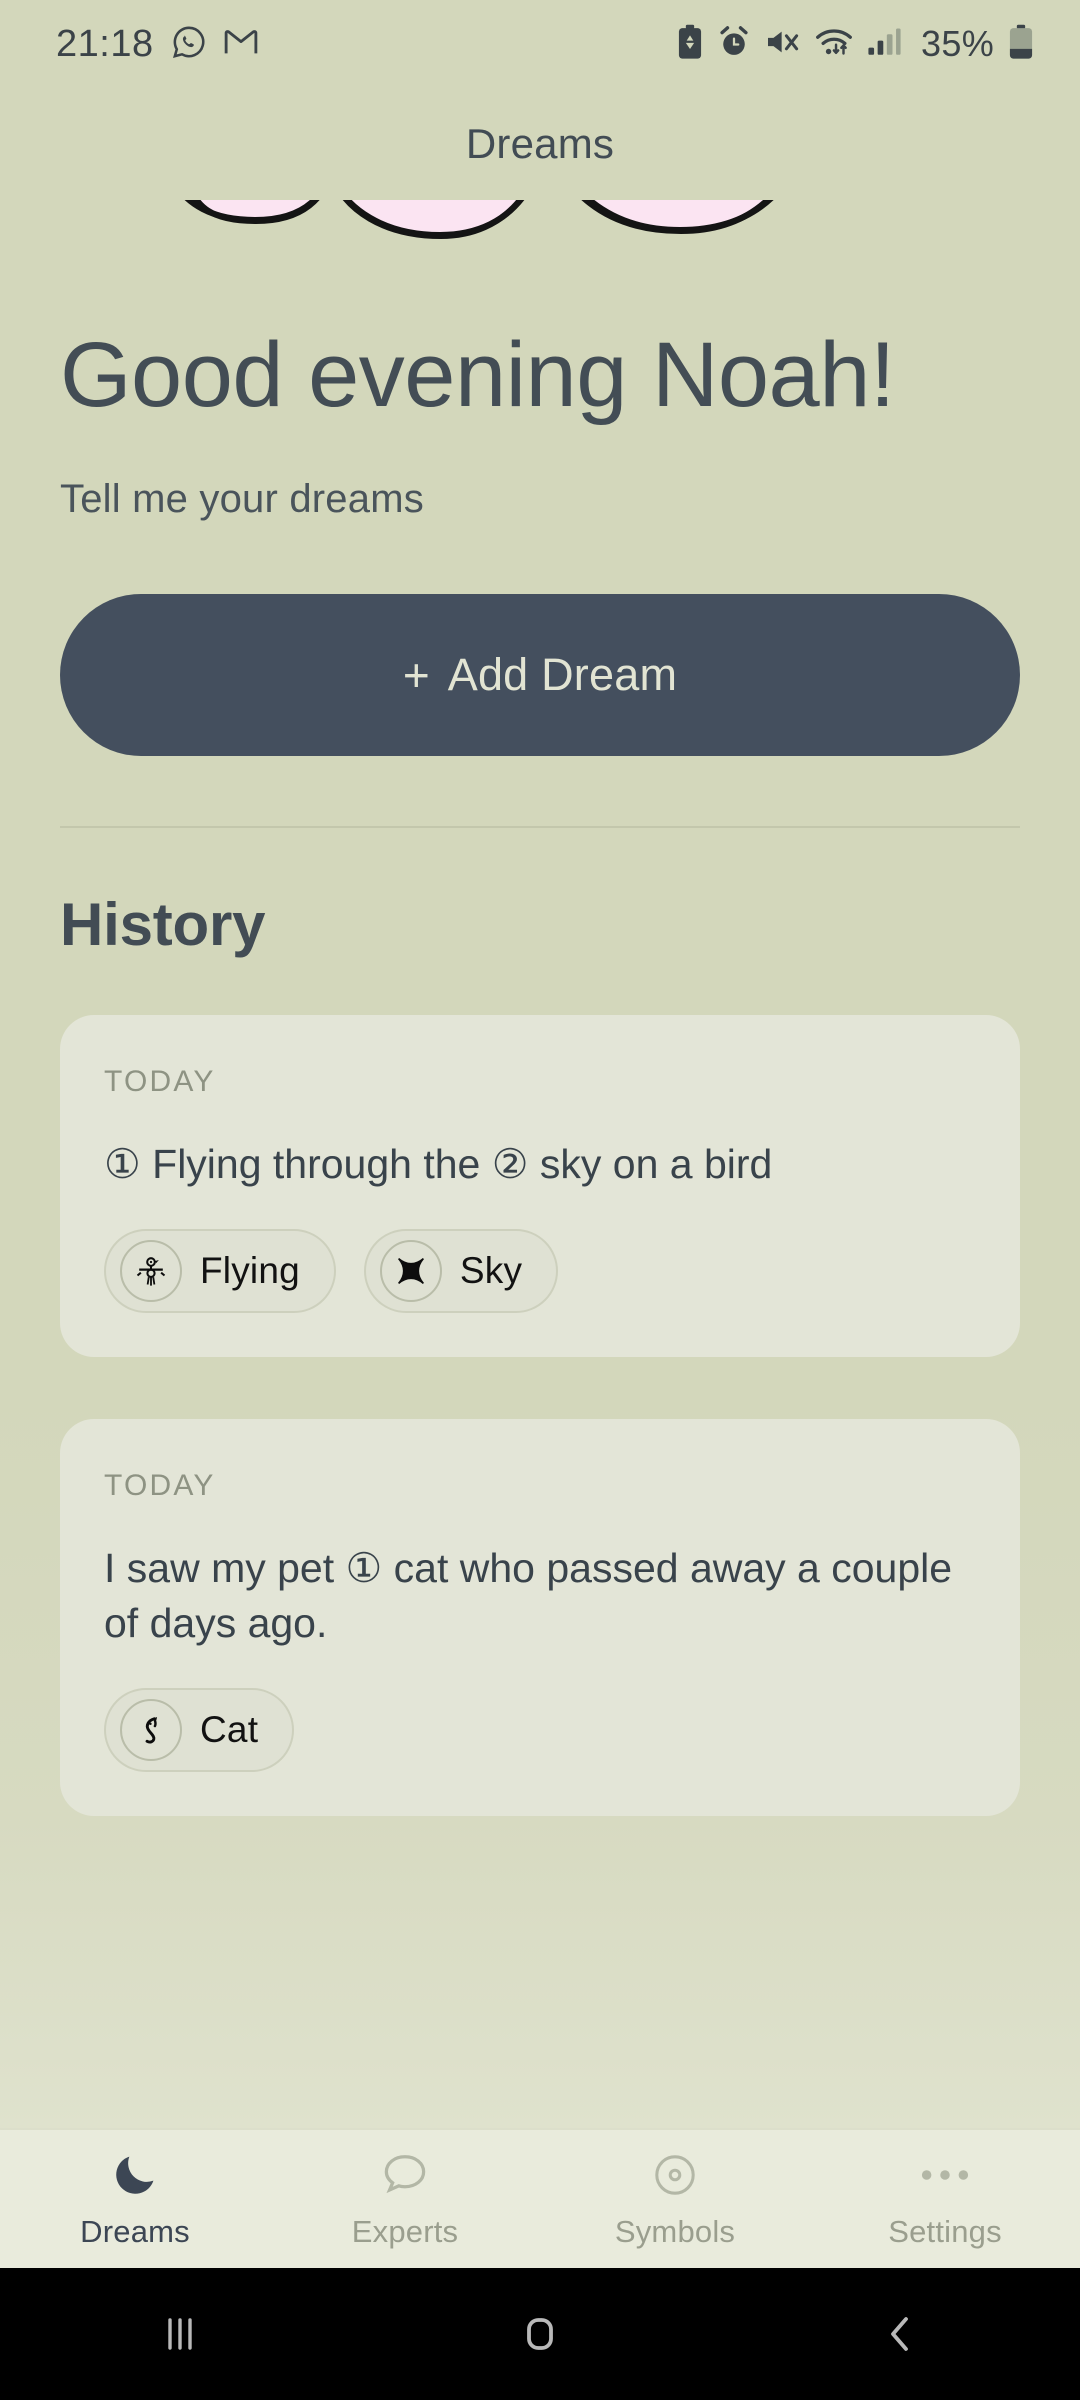  What do you see at coordinates (734, 44) in the screenshot?
I see `alarm-icon` at bounding box center [734, 44].